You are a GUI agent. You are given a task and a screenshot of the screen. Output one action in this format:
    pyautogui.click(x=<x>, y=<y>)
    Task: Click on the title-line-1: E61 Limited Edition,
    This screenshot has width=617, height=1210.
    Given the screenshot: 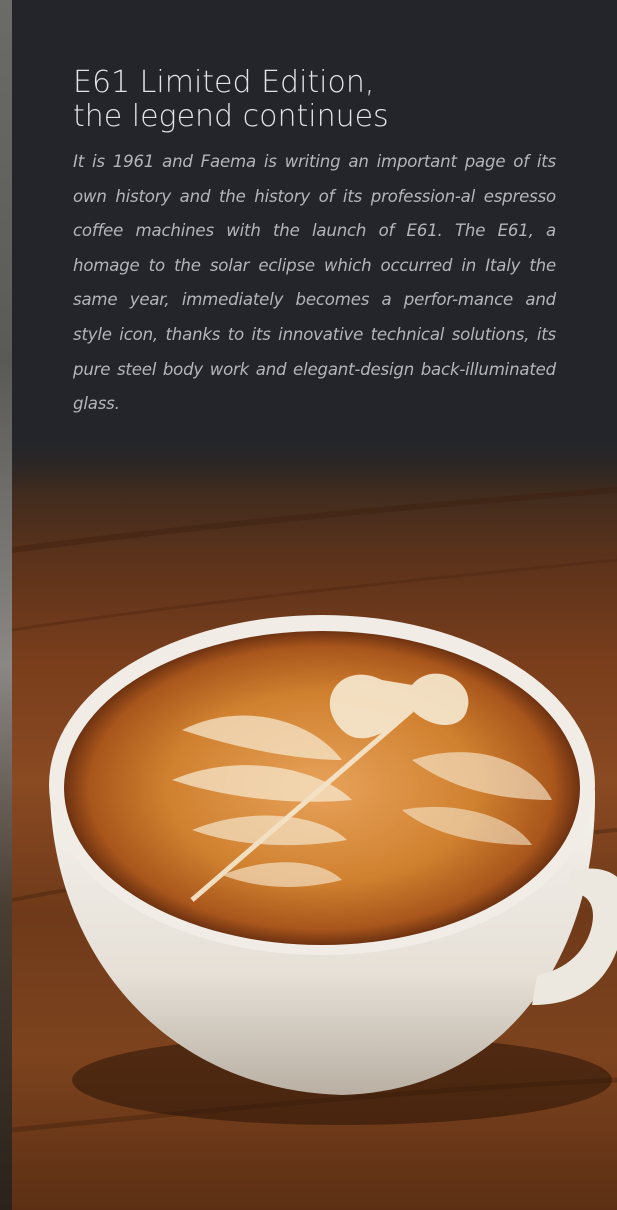 What is the action you would take?
    pyautogui.click(x=224, y=82)
    